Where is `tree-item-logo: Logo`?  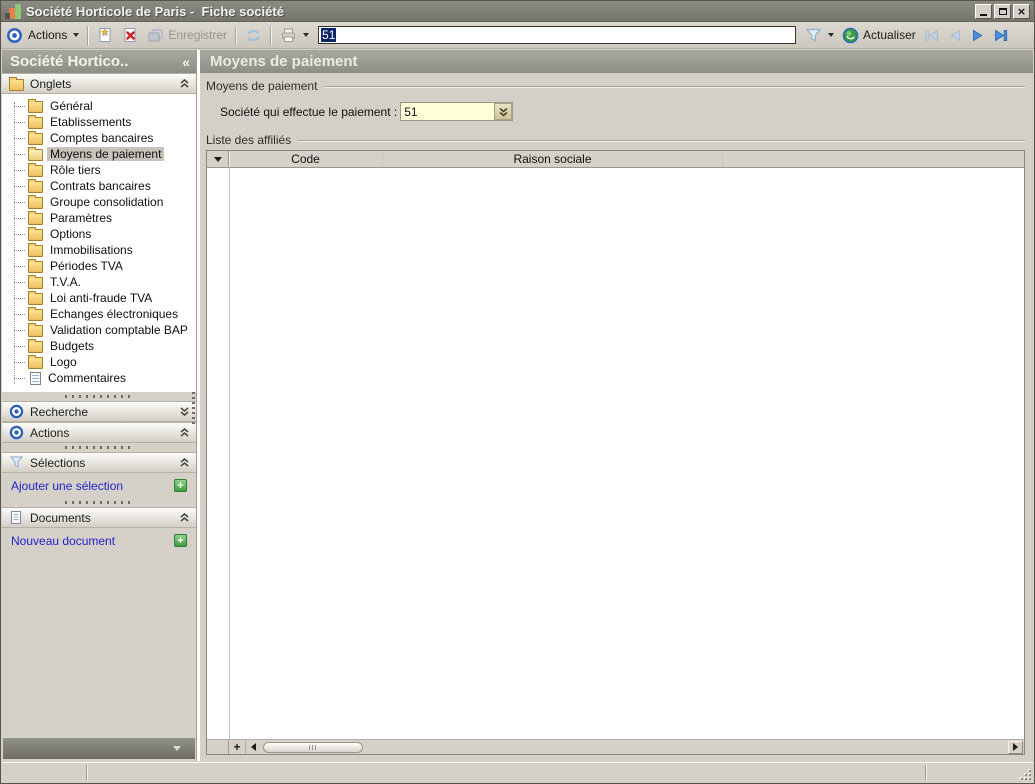
tree-item-logo: Logo is located at coordinates (99, 362).